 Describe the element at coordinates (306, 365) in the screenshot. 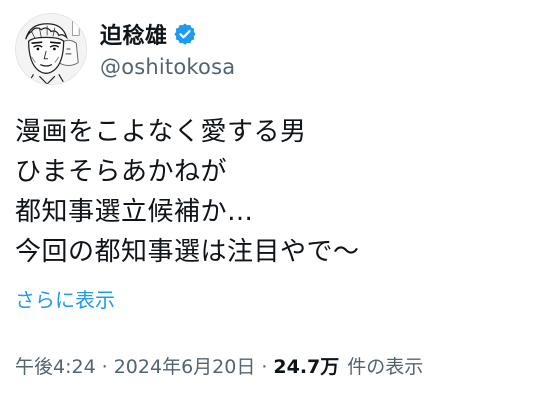

I see `views-count: 24.7万` at that location.